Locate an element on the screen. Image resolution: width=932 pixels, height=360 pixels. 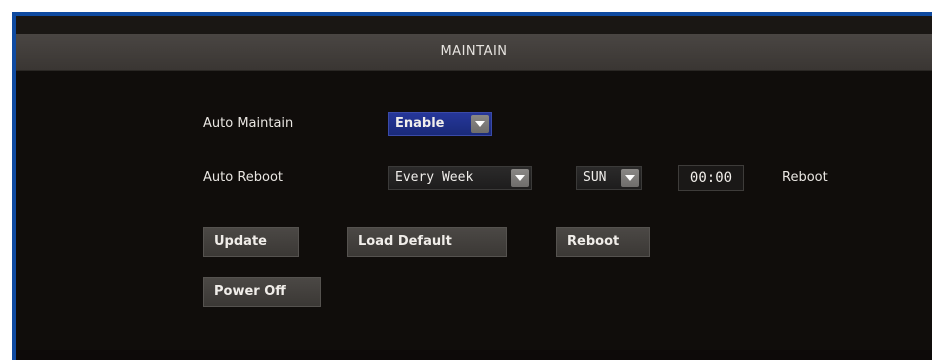
title-bar: MAINTAIN is located at coordinates (474, 52).